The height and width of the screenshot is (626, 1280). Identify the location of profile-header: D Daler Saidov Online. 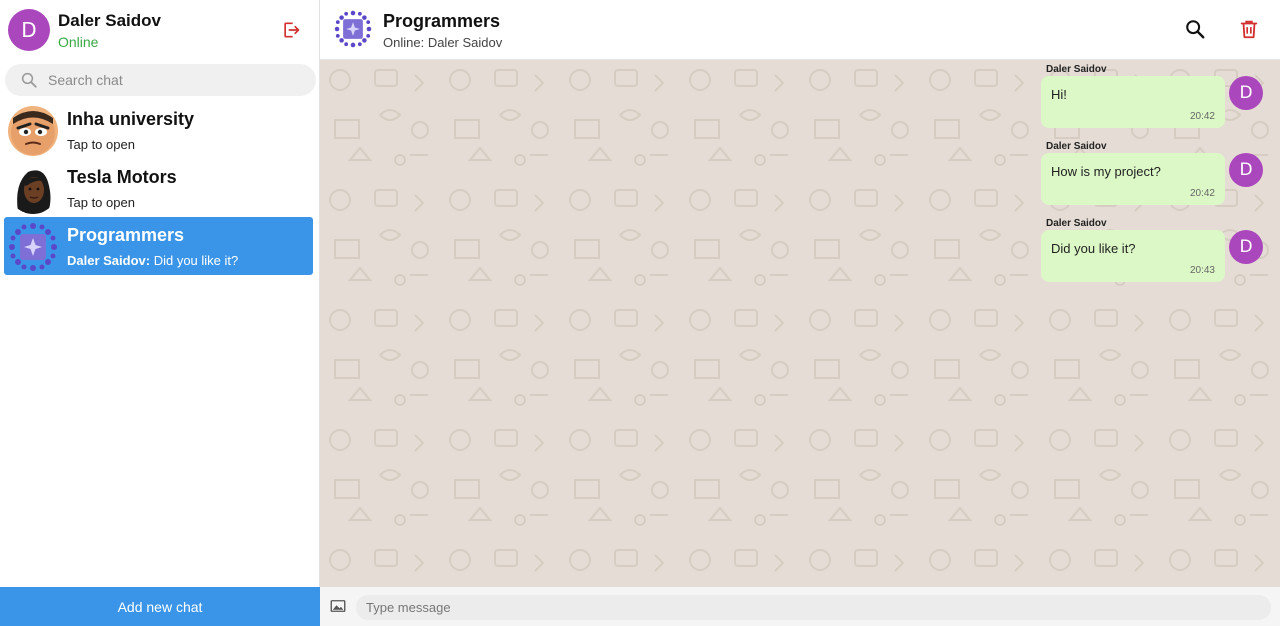
(160, 30).